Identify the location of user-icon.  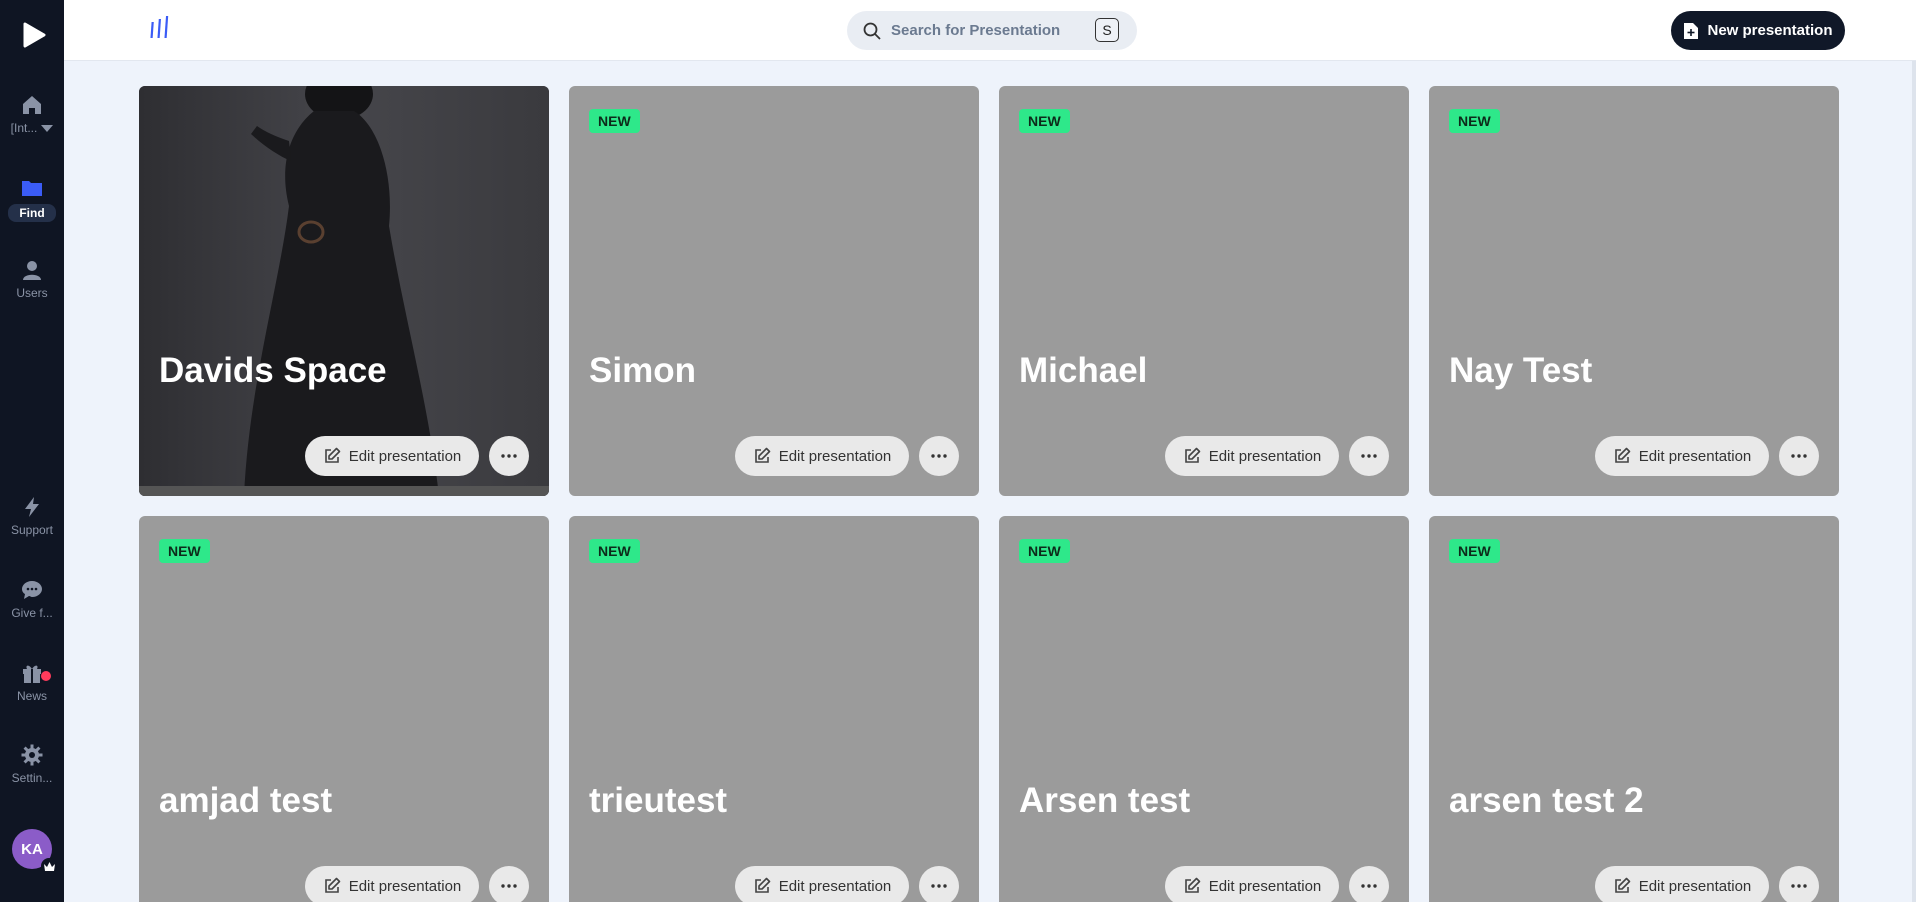
(32, 270).